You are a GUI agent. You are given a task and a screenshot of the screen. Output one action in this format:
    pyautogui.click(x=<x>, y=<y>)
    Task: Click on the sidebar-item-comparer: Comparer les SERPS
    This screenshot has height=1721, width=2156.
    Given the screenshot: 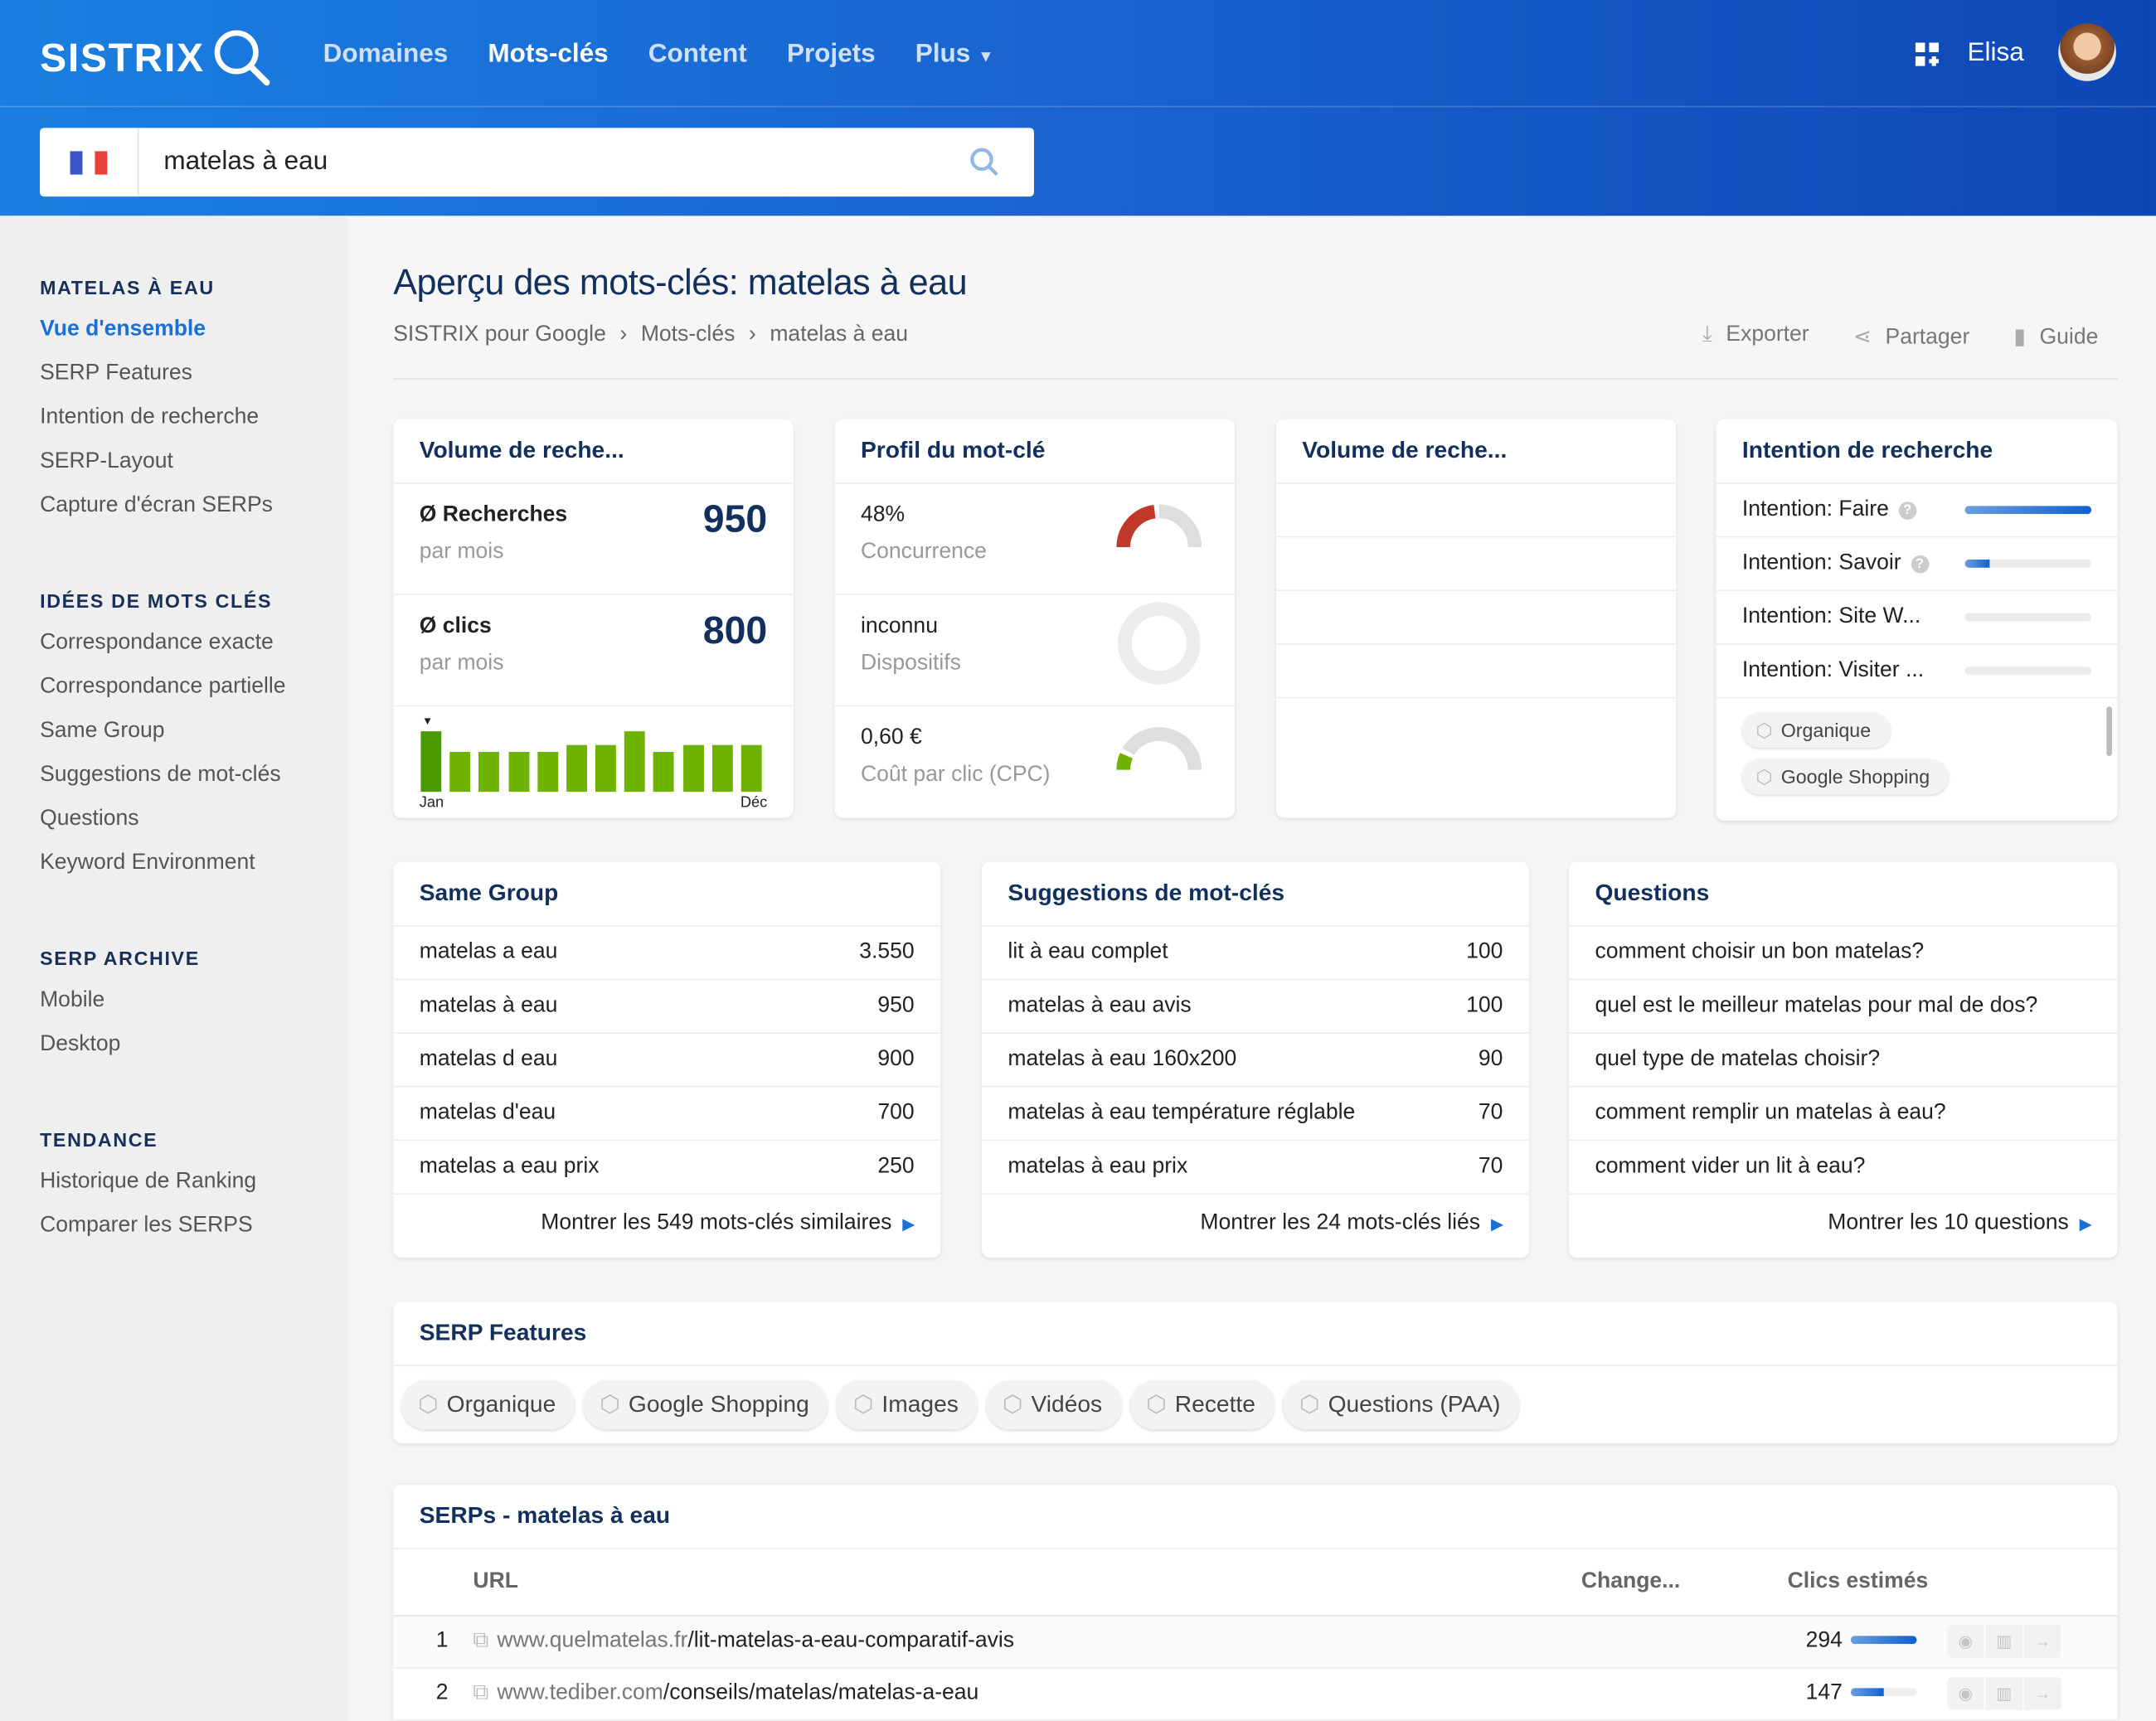 What is the action you would take?
    pyautogui.click(x=193, y=1227)
    